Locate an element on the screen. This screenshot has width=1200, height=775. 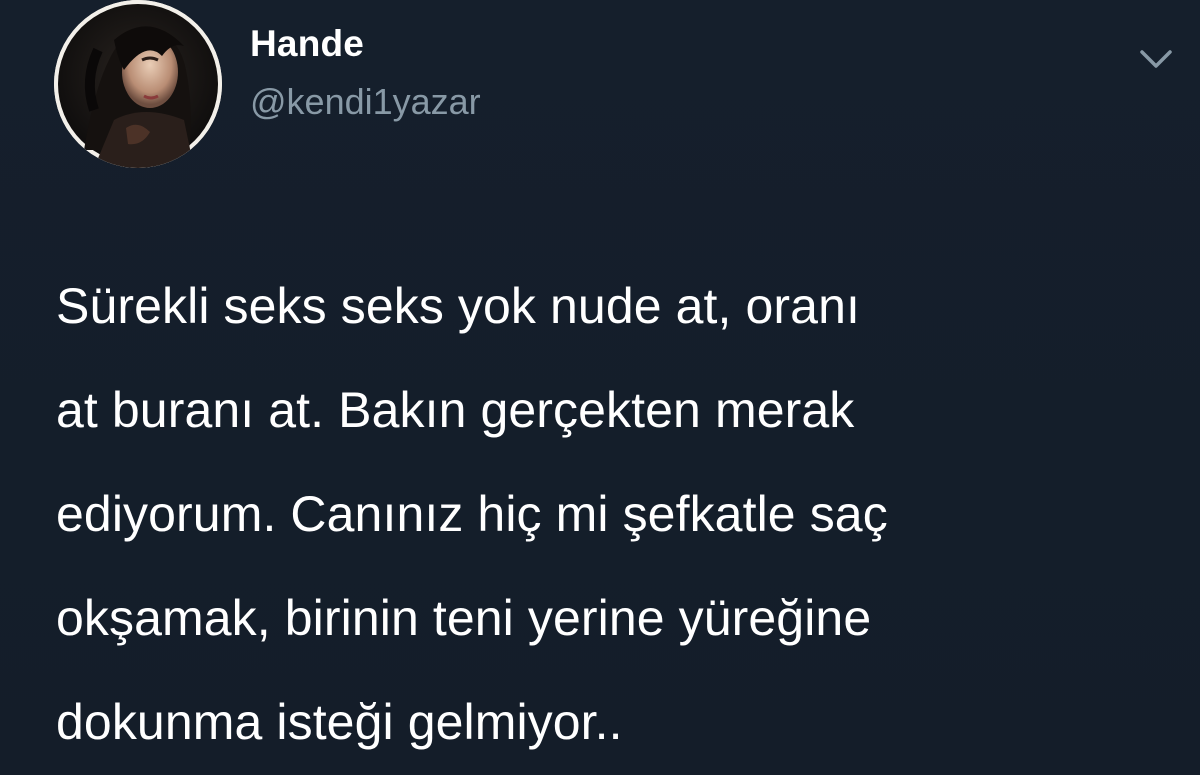
tweet-menu-button is located at coordinates (1156, 59).